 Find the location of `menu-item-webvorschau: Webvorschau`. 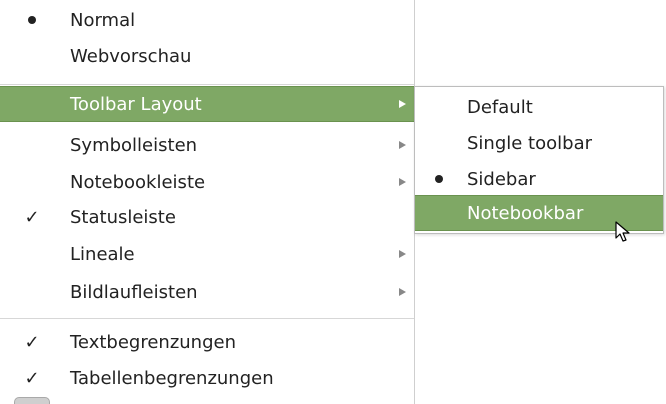

menu-item-webvorschau: Webvorschau is located at coordinates (207, 56).